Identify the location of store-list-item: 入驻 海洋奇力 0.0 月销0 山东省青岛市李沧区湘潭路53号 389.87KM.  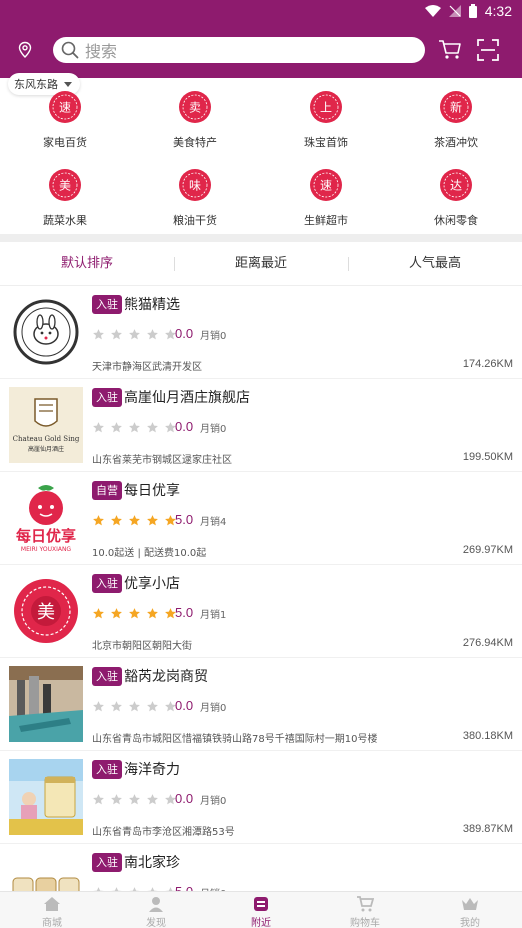
(261, 797).